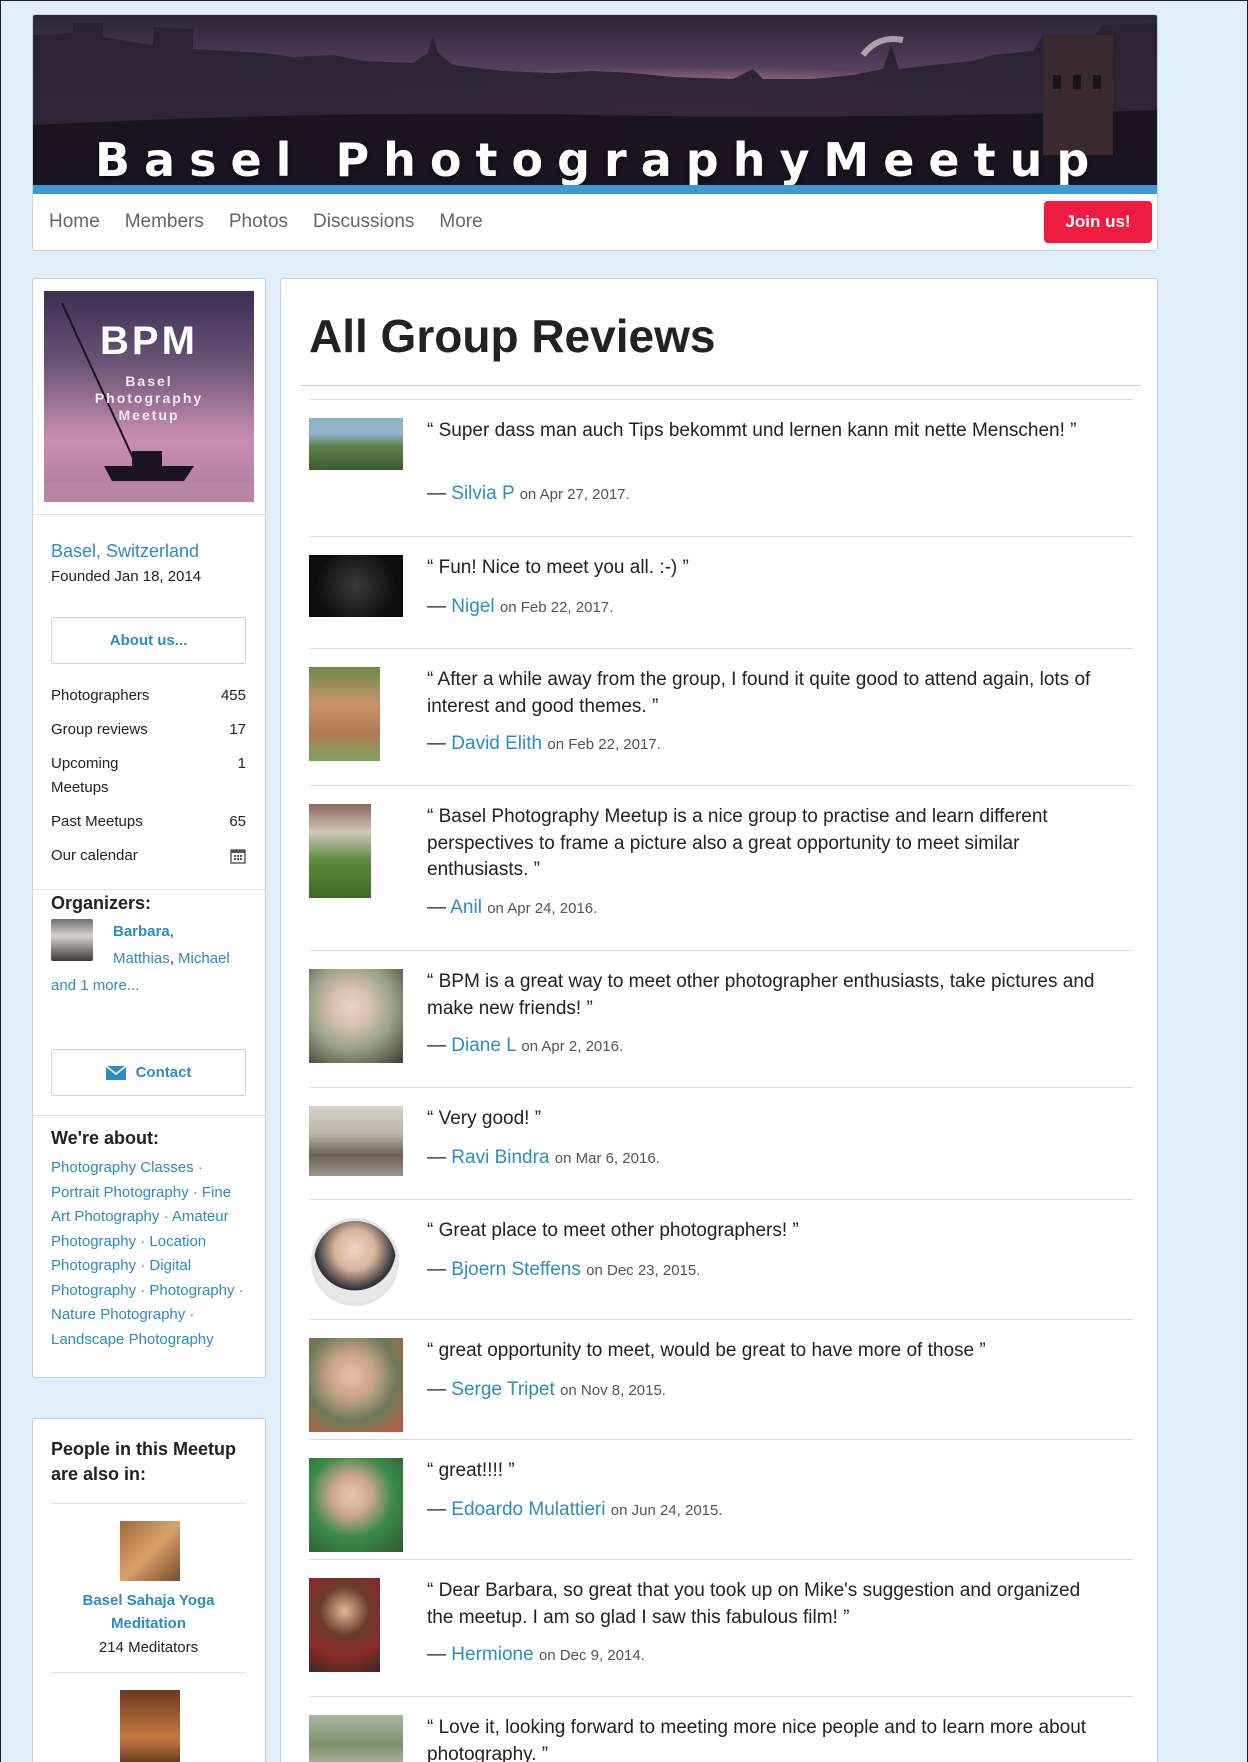 The width and height of the screenshot is (1248, 1762). I want to click on reviewer-name: David Elith, so click(496, 743).